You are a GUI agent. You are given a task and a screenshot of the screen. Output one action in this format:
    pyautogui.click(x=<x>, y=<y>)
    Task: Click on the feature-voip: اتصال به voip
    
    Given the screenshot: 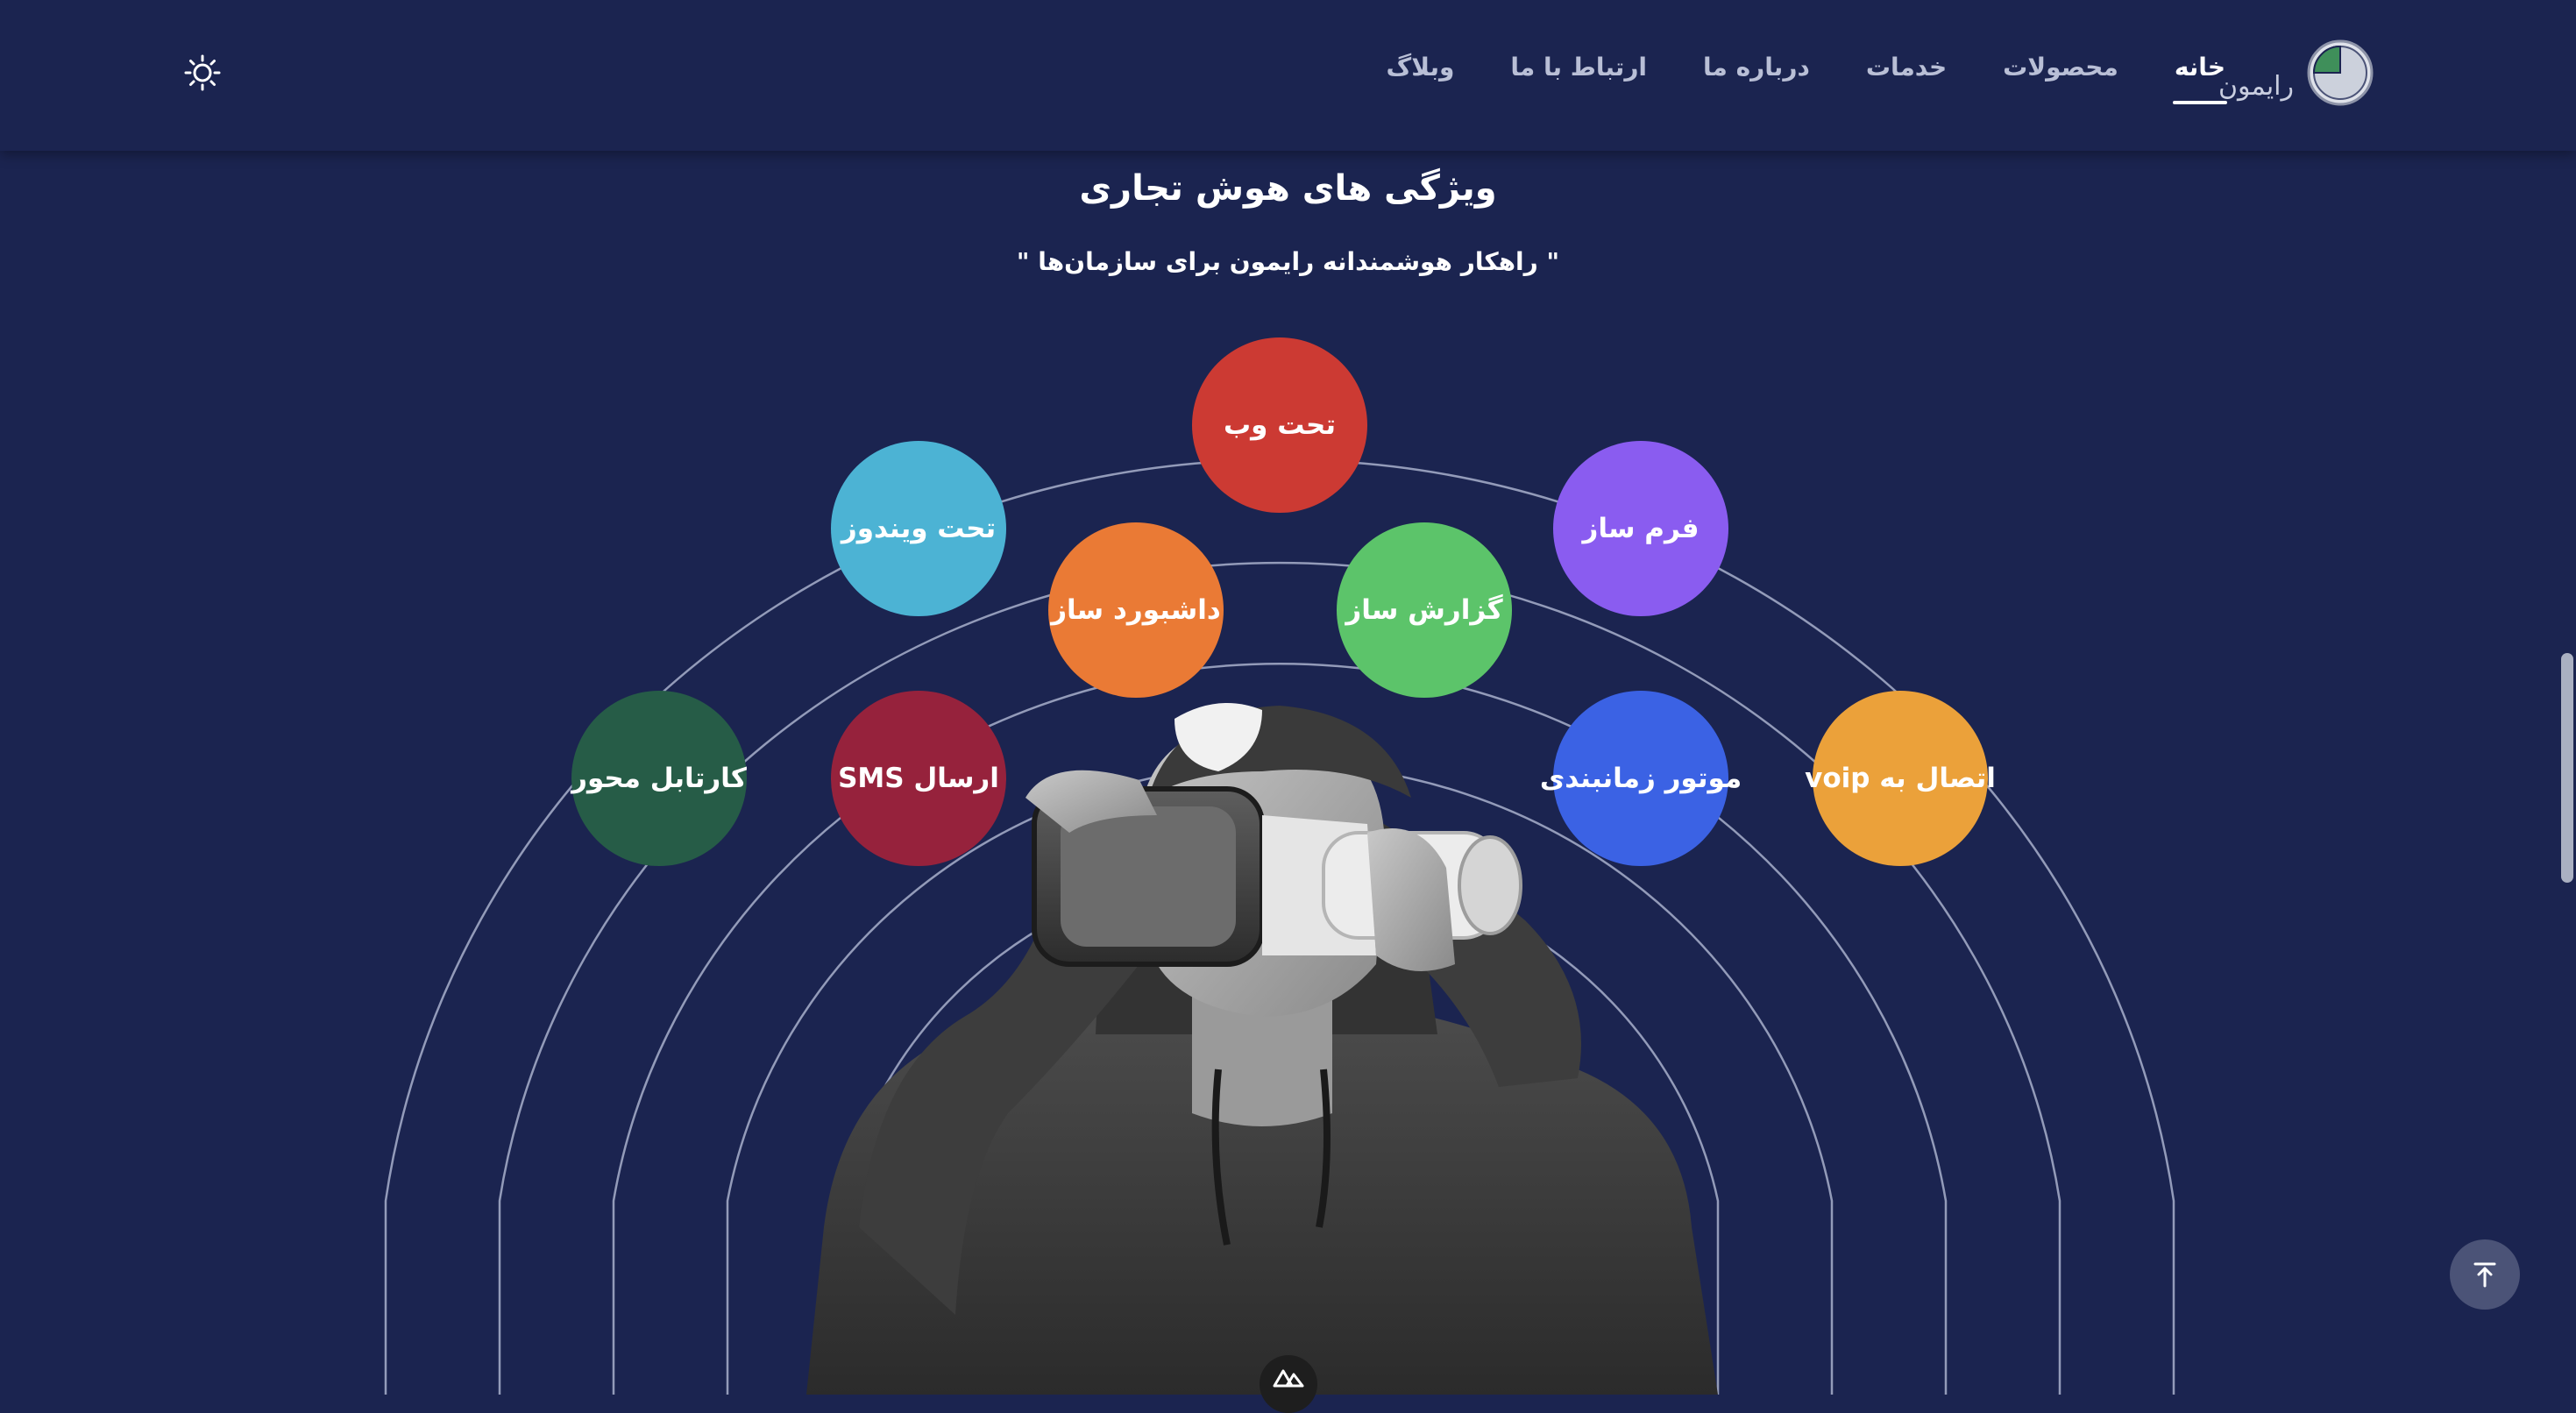 What is the action you would take?
    pyautogui.click(x=1900, y=778)
    